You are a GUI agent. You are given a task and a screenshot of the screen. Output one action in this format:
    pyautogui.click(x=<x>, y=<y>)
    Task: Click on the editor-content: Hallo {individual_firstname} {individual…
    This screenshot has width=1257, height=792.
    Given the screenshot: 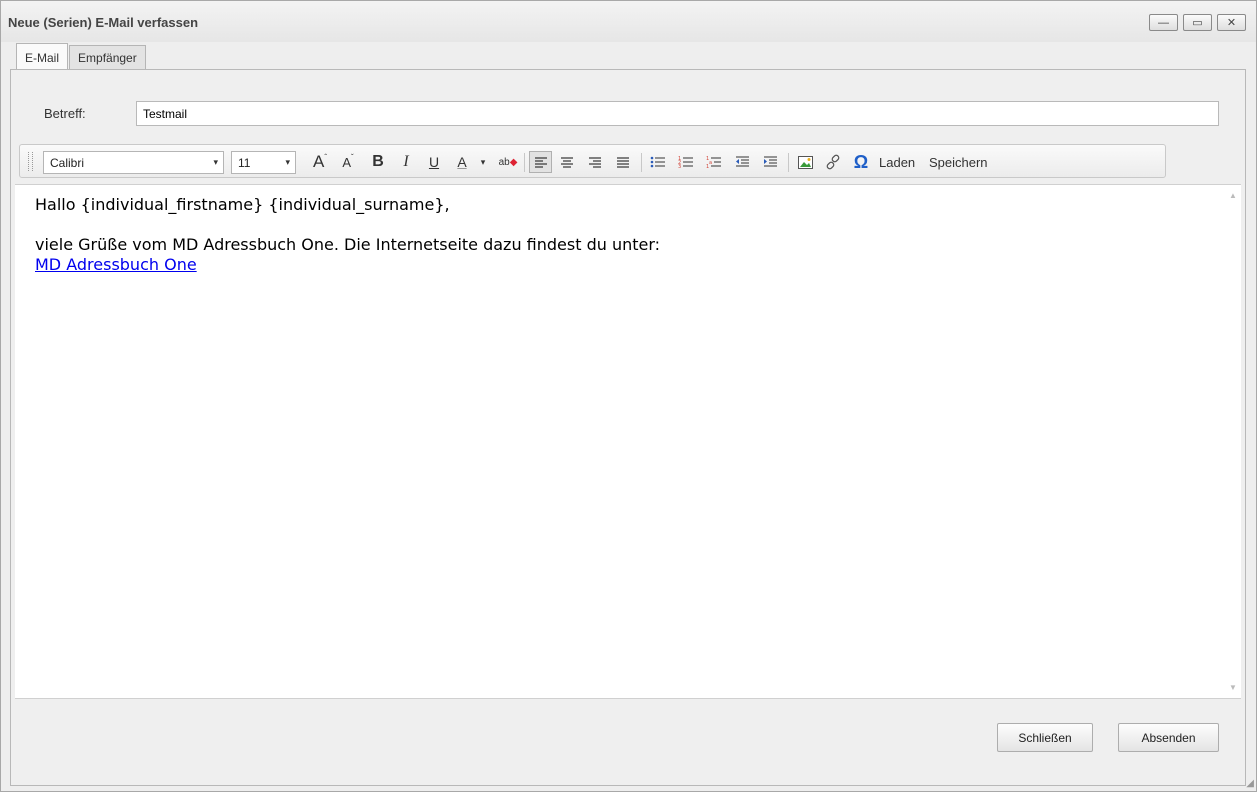 What is the action you would take?
    pyautogui.click(x=347, y=235)
    